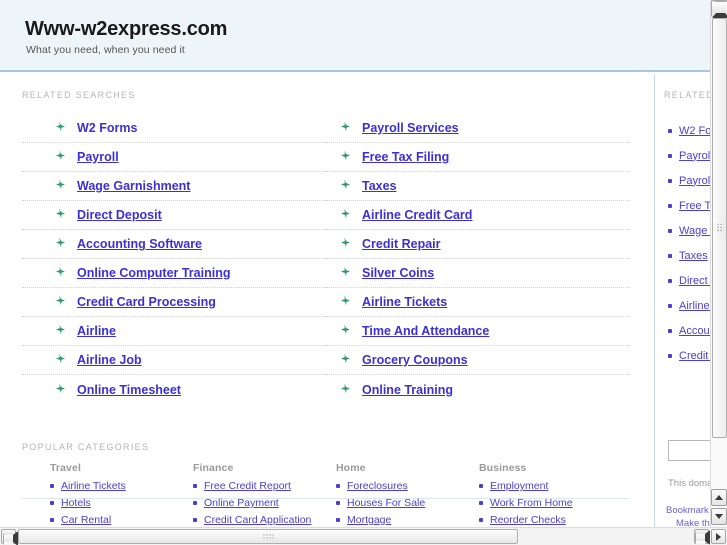 Image resolution: width=727 pixels, height=545 pixels. I want to click on sidebar-item: Credit Repair, so click(689, 355).